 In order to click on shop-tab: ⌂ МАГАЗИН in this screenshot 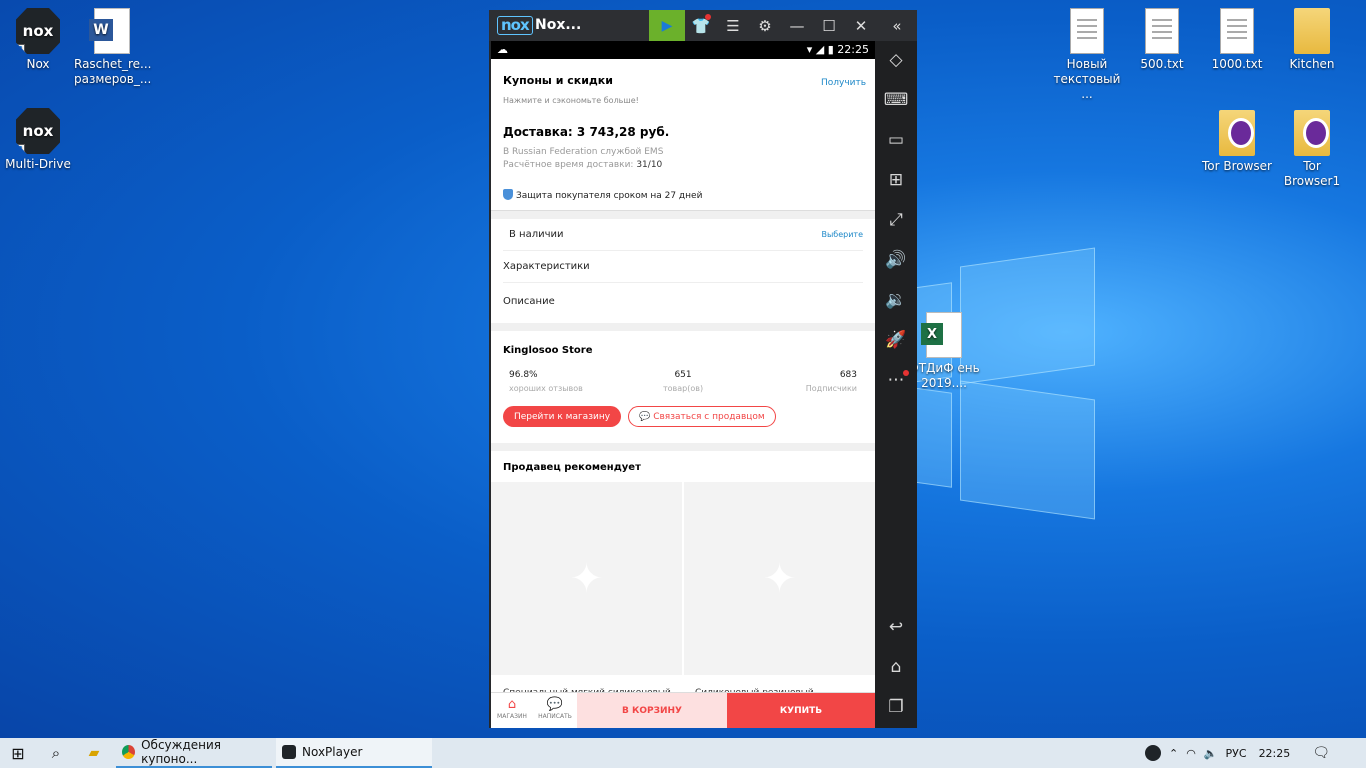, I will do `click(512, 710)`.